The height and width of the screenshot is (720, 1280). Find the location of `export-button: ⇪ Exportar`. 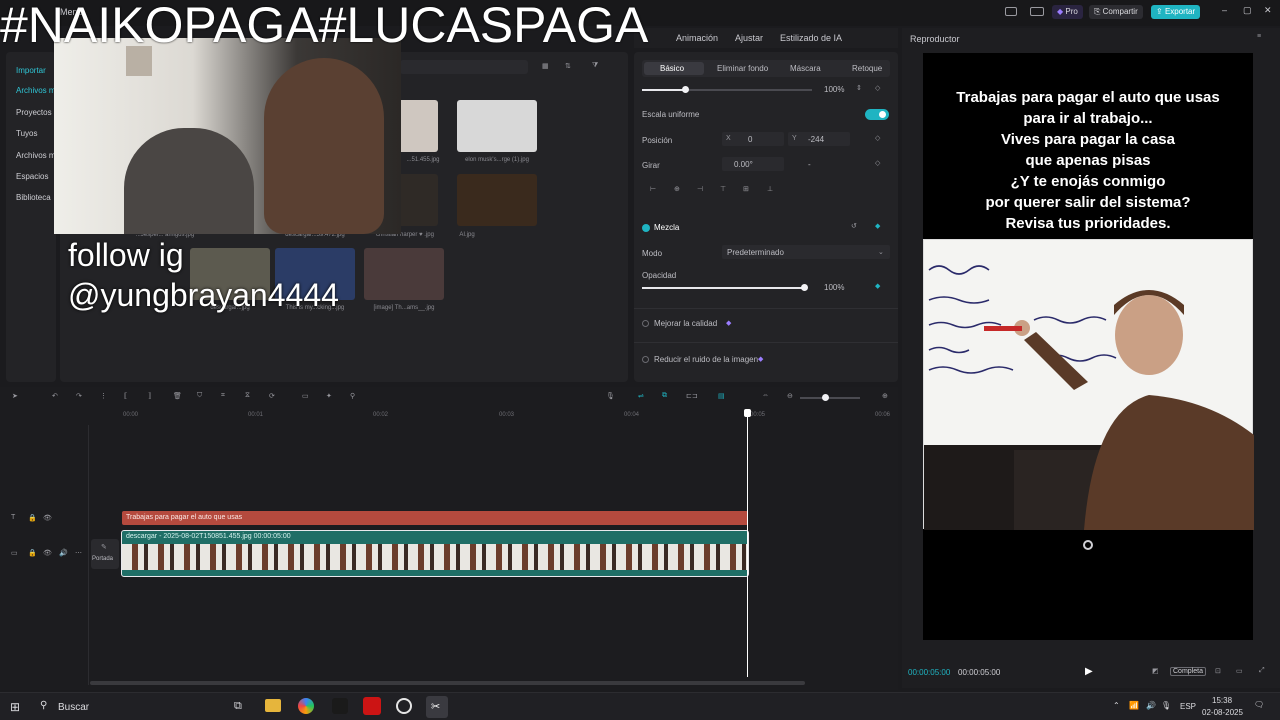

export-button: ⇪ Exportar is located at coordinates (1176, 12).